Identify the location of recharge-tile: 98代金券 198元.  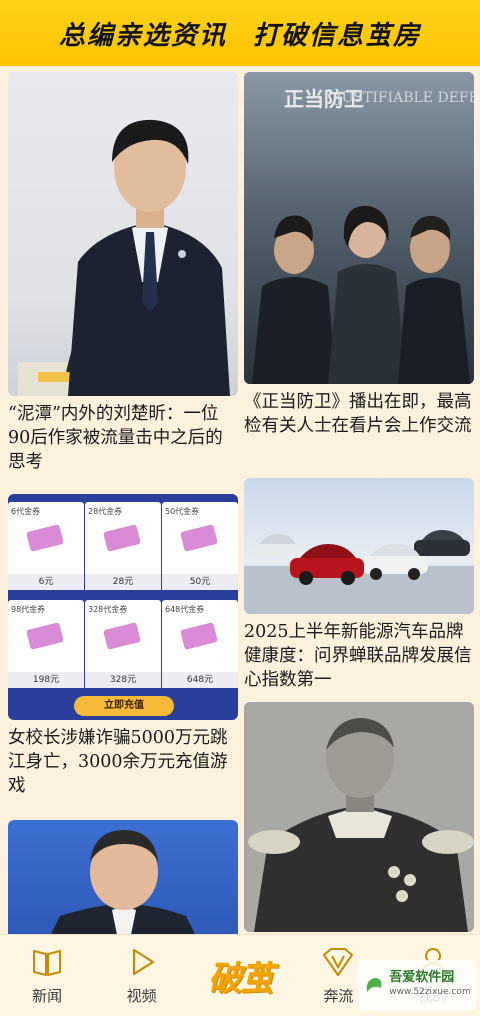
(46, 644).